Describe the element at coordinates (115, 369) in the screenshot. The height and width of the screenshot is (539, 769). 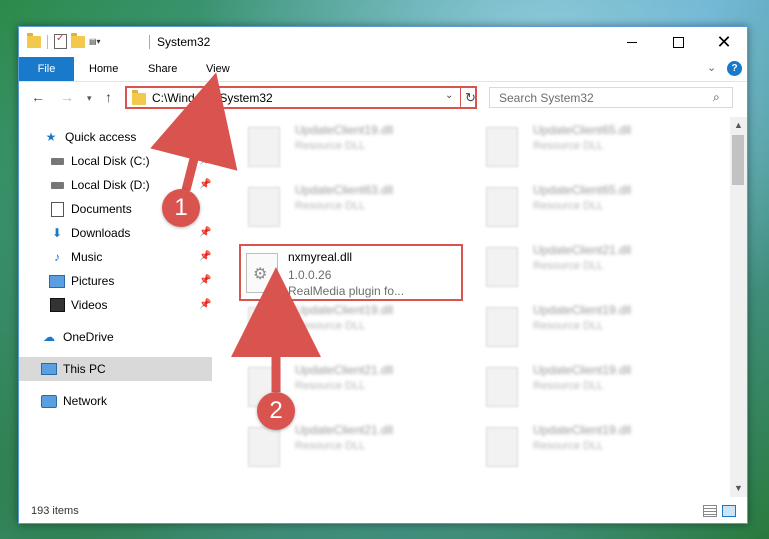
I see `sidebar-item-this-pc: This PC` at that location.